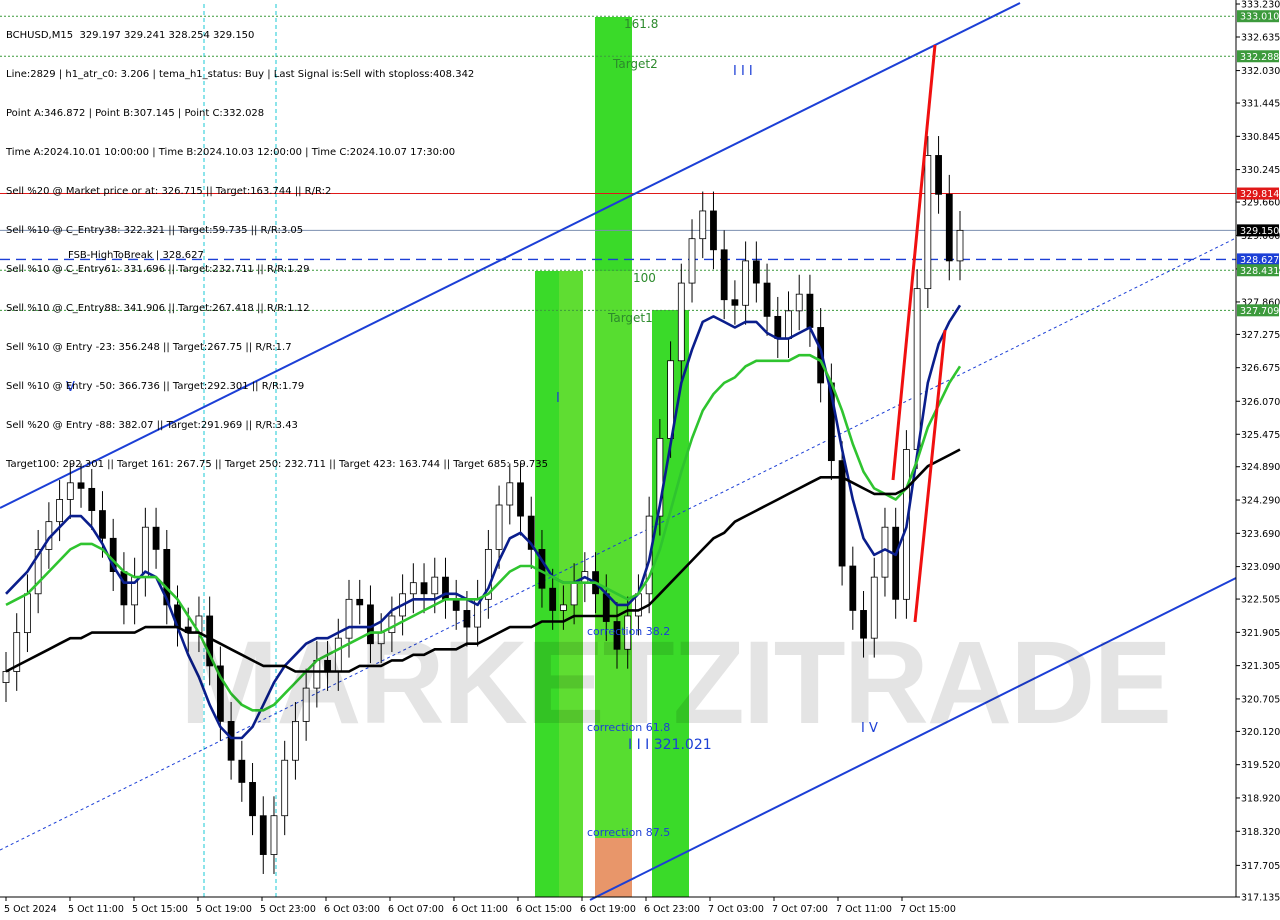  I want to click on y-tick-label: 320.705, so click(1260, 699).